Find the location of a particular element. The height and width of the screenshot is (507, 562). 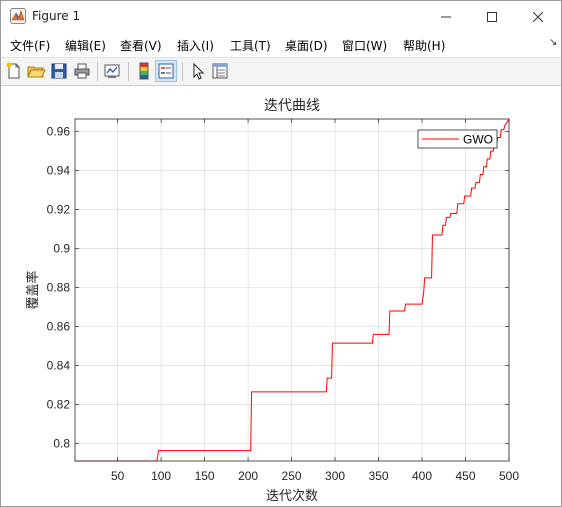

menu-view: 查看(V) is located at coordinates (141, 45).